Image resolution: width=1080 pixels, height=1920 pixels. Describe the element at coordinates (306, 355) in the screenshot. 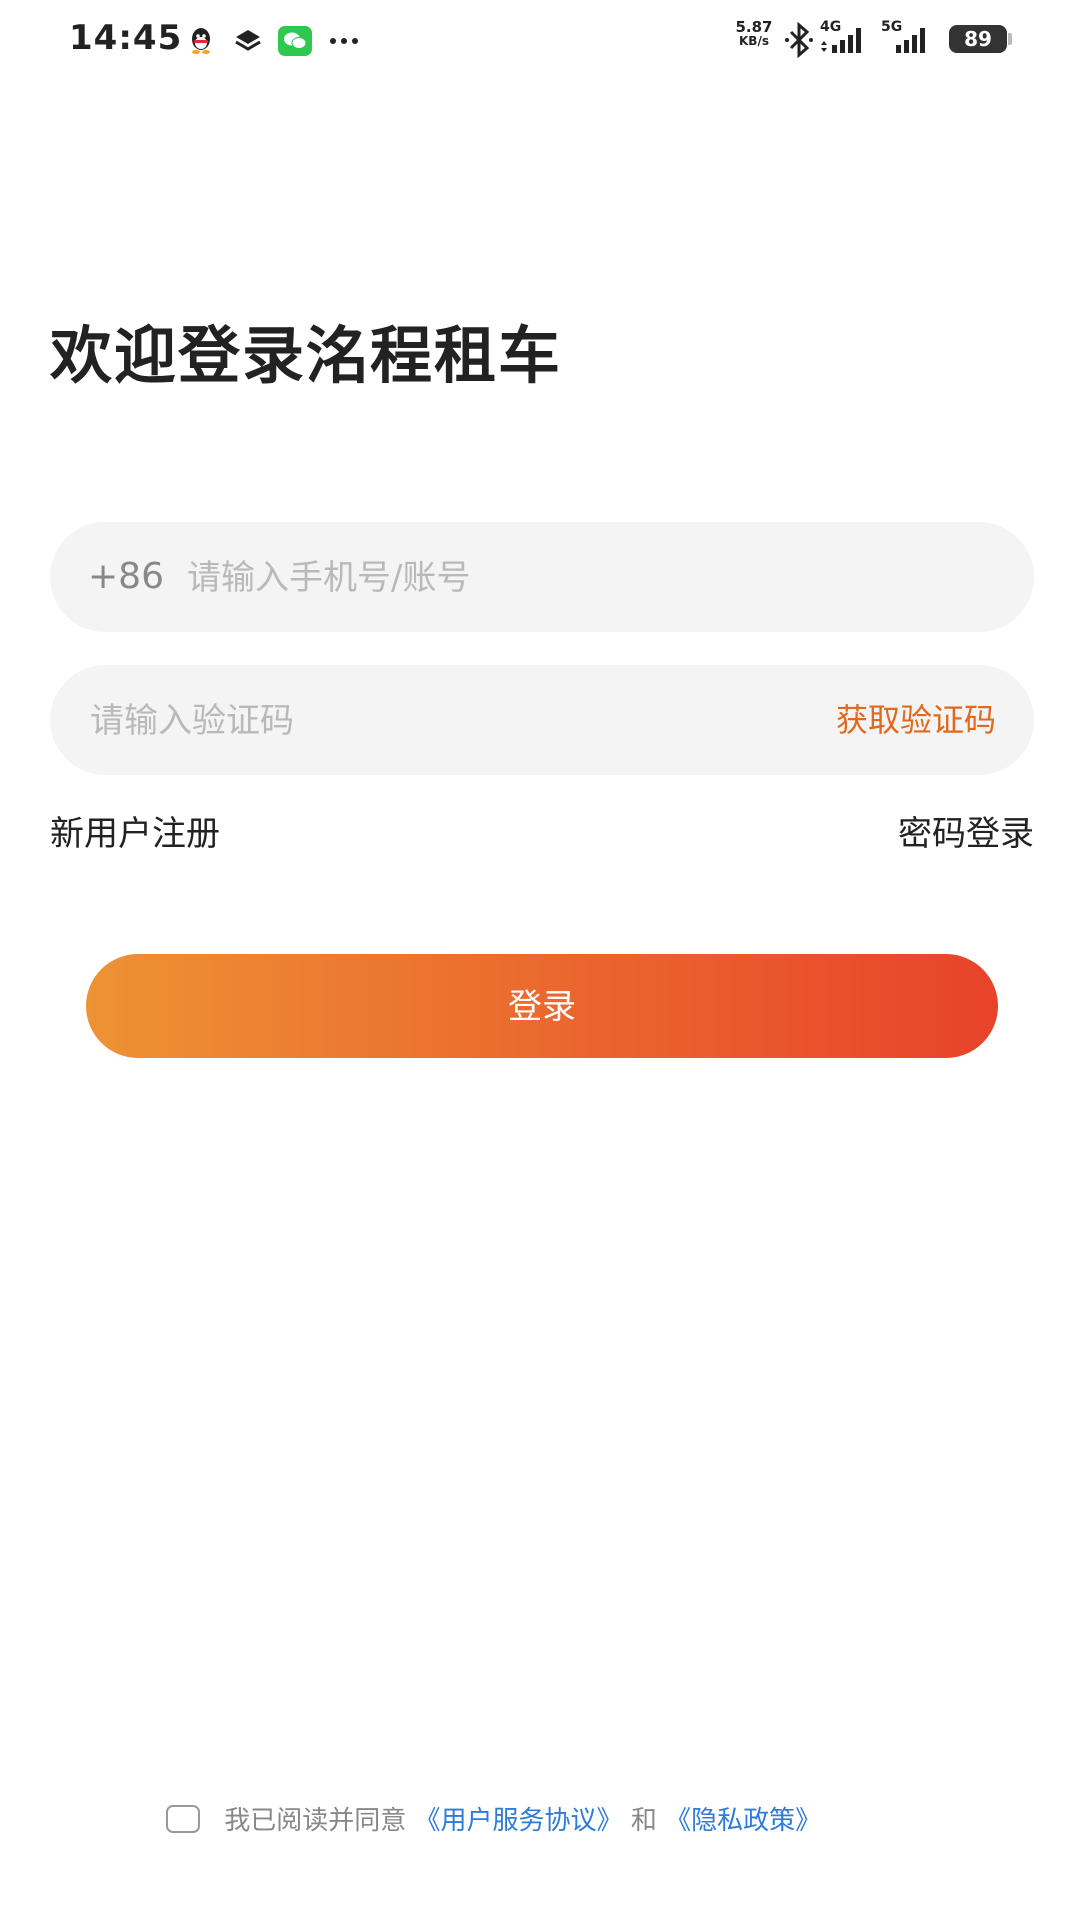

I see `page-title: 欢迎登录洺程租车` at that location.